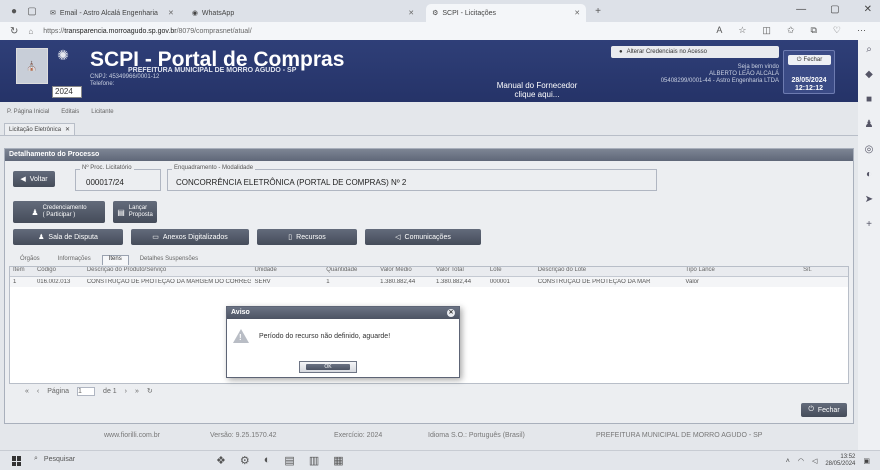  I want to click on prefeitura-text: PREFEITURA MUNICIPAL DE MORRO AGUDO - SP, so click(679, 435).